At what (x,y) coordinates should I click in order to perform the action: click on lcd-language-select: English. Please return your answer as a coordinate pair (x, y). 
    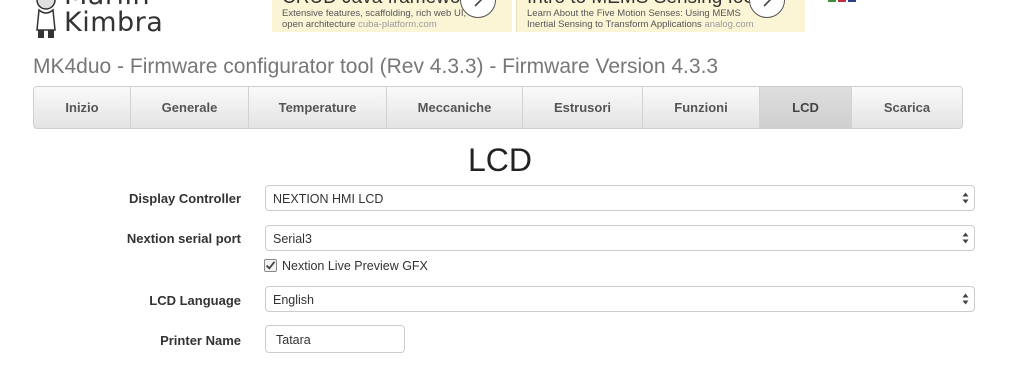
    Looking at the image, I should click on (620, 299).